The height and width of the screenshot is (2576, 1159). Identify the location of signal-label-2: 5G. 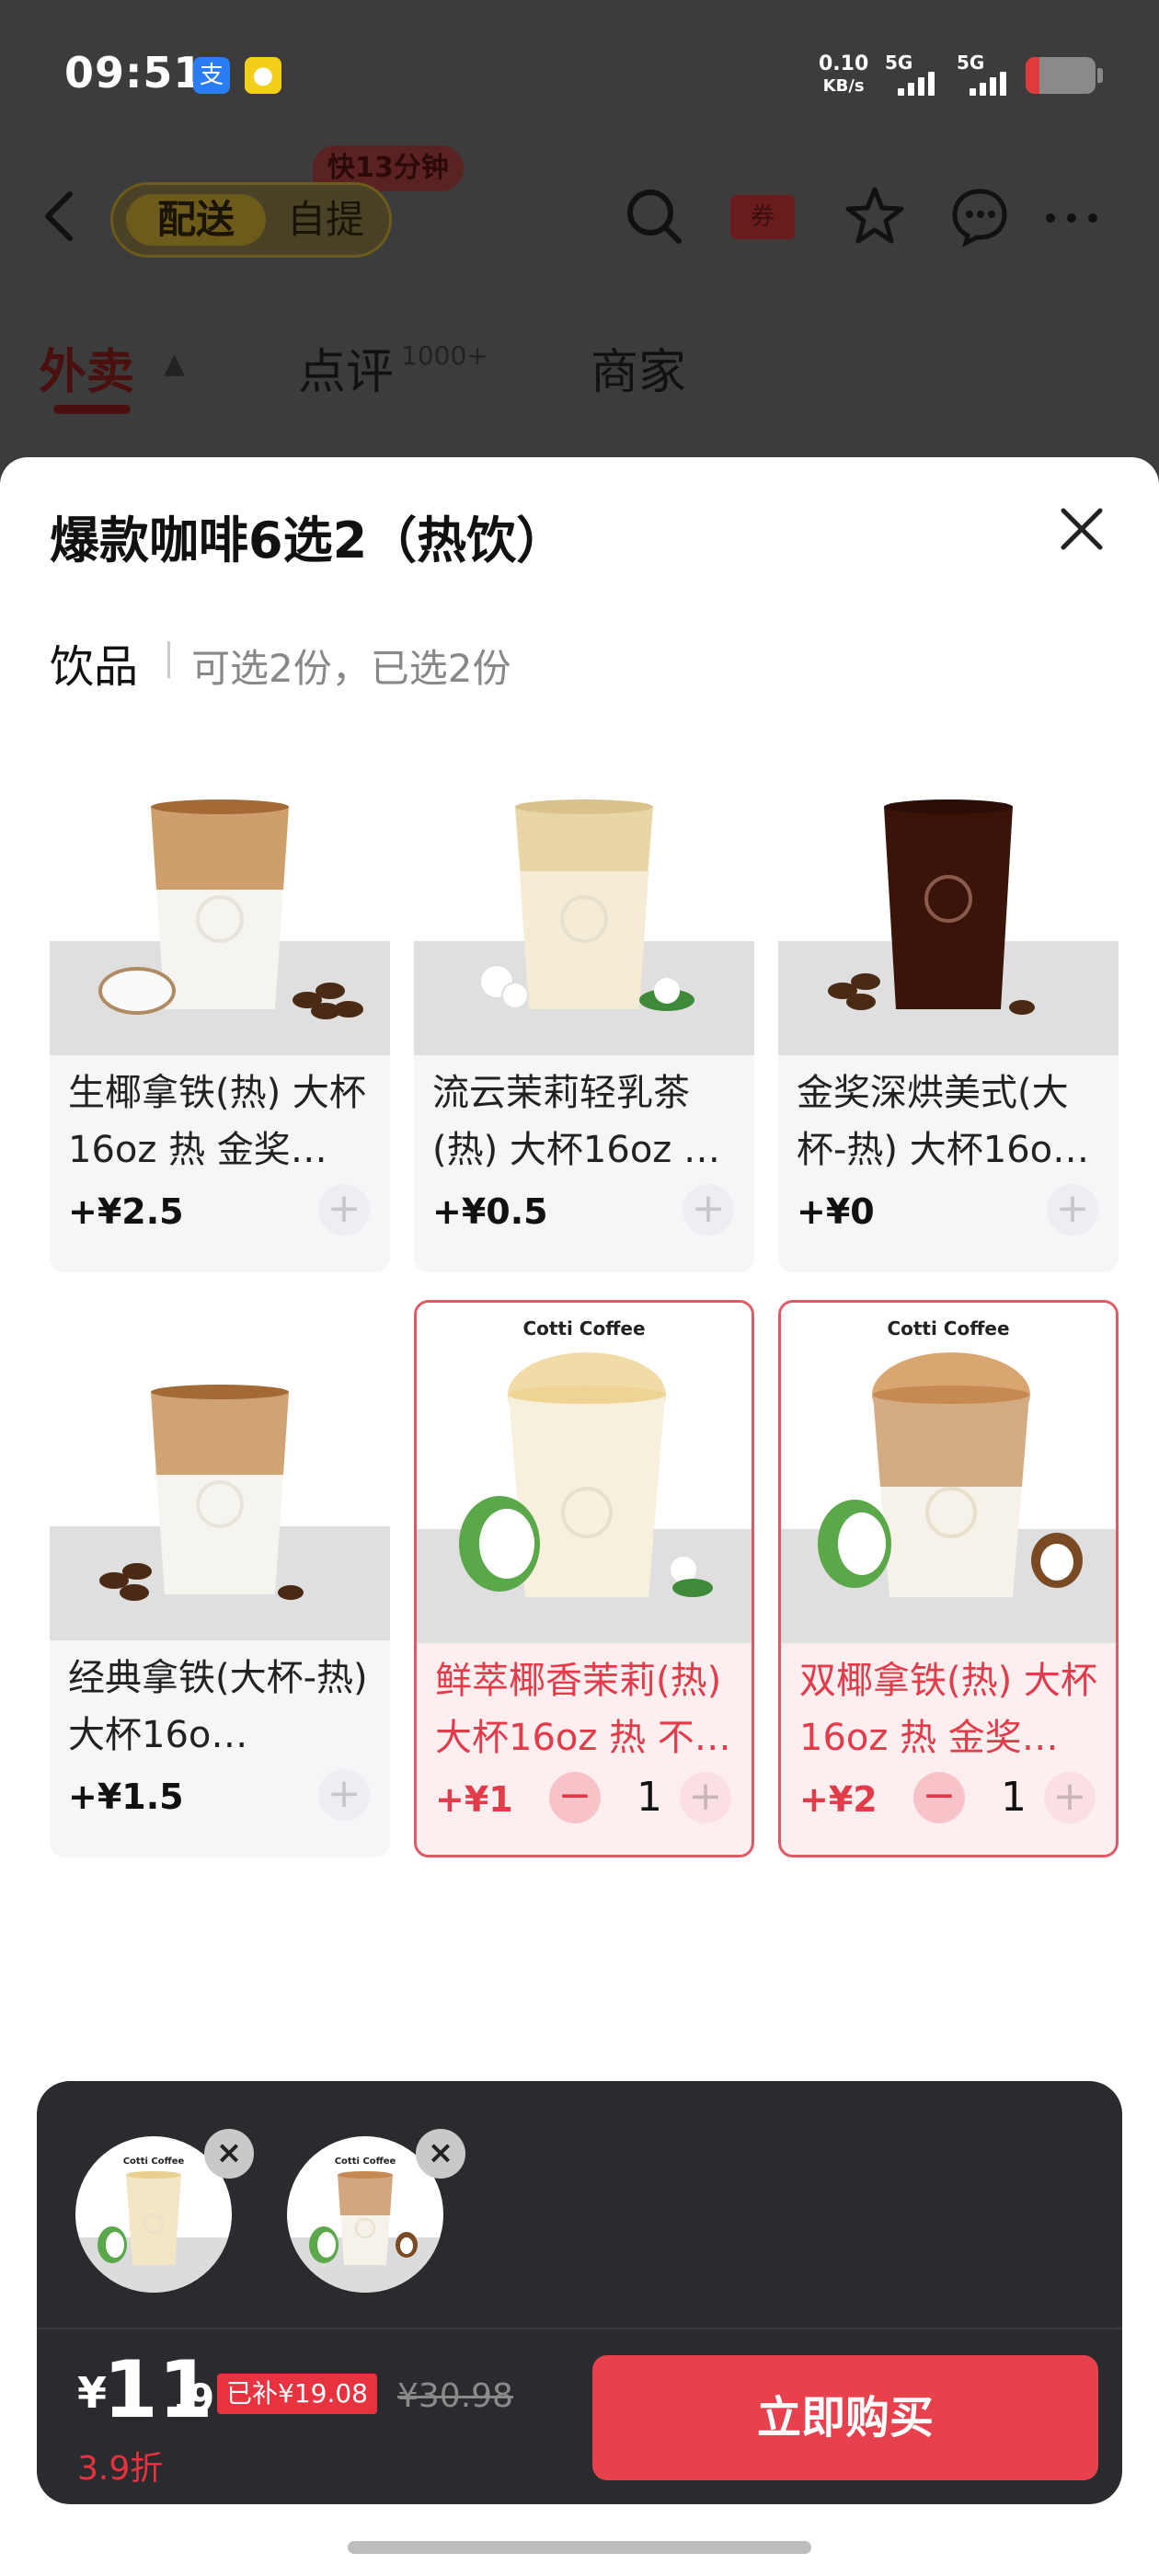
(971, 63).